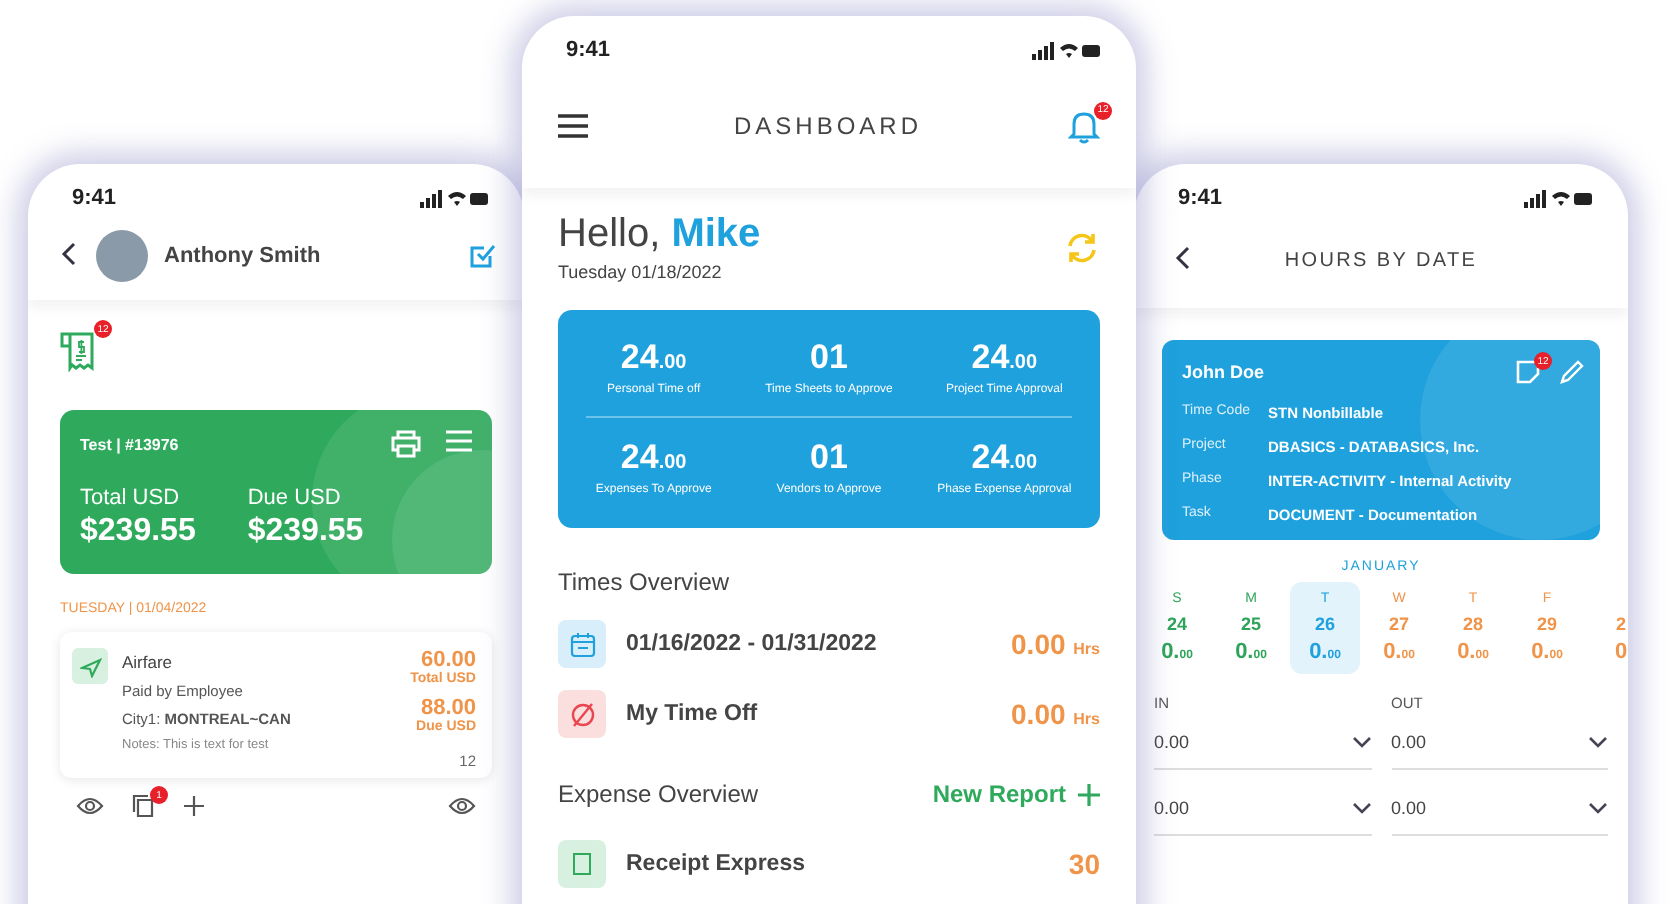 This screenshot has height=904, width=1672. Describe the element at coordinates (582, 714) in the screenshot. I see `no-entry-icon` at that location.